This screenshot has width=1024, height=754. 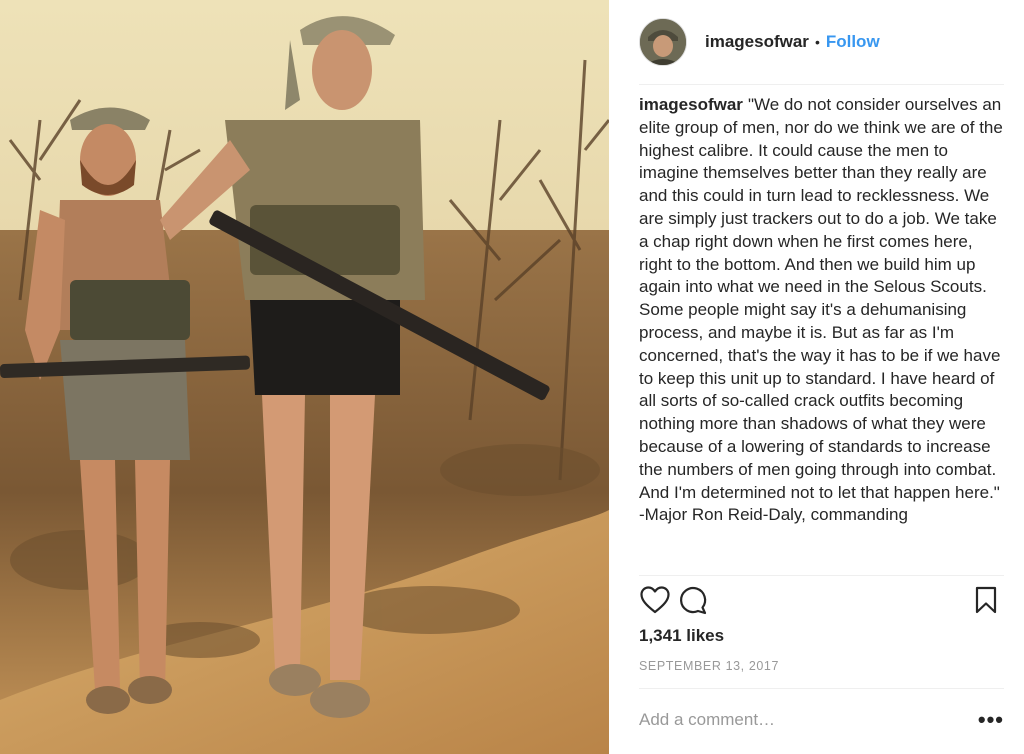 What do you see at coordinates (693, 600) in the screenshot?
I see `speech-bubble-icon` at bounding box center [693, 600].